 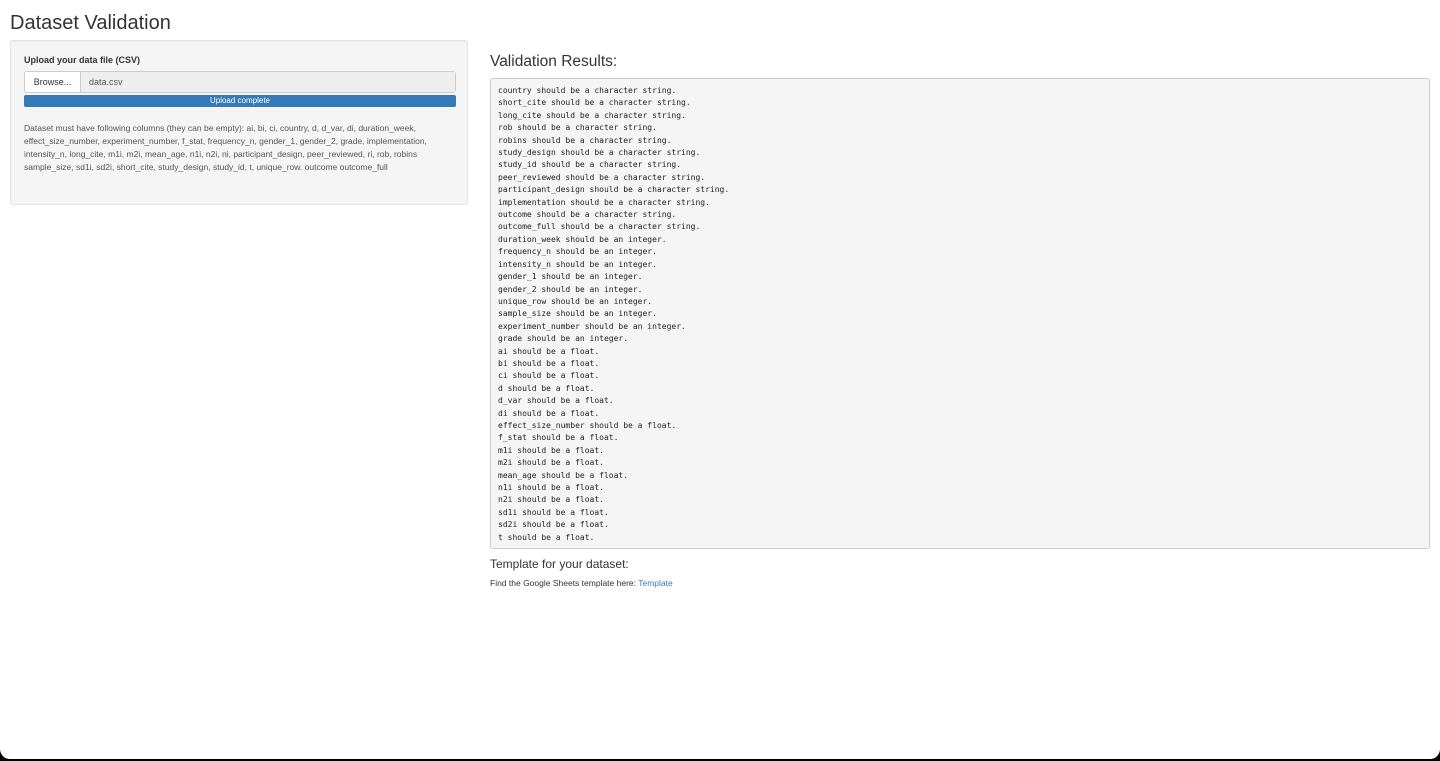 What do you see at coordinates (577, 252) in the screenshot?
I see `result-line: frequency_n should be an integer.` at bounding box center [577, 252].